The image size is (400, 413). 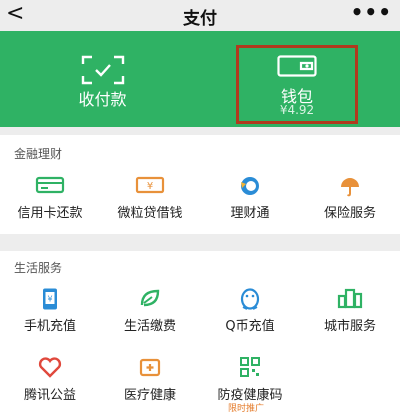 What do you see at coordinates (150, 314) in the screenshot?
I see `utility-payment-button: 生活缴费` at bounding box center [150, 314].